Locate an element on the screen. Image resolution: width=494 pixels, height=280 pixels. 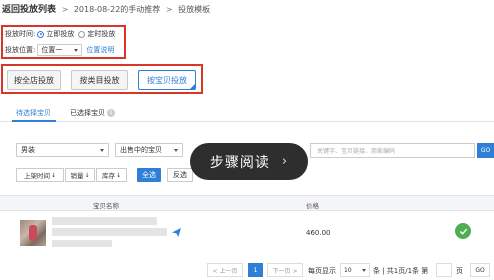
status-select-value: 出售中的宝贝 is located at coordinates (141, 150).